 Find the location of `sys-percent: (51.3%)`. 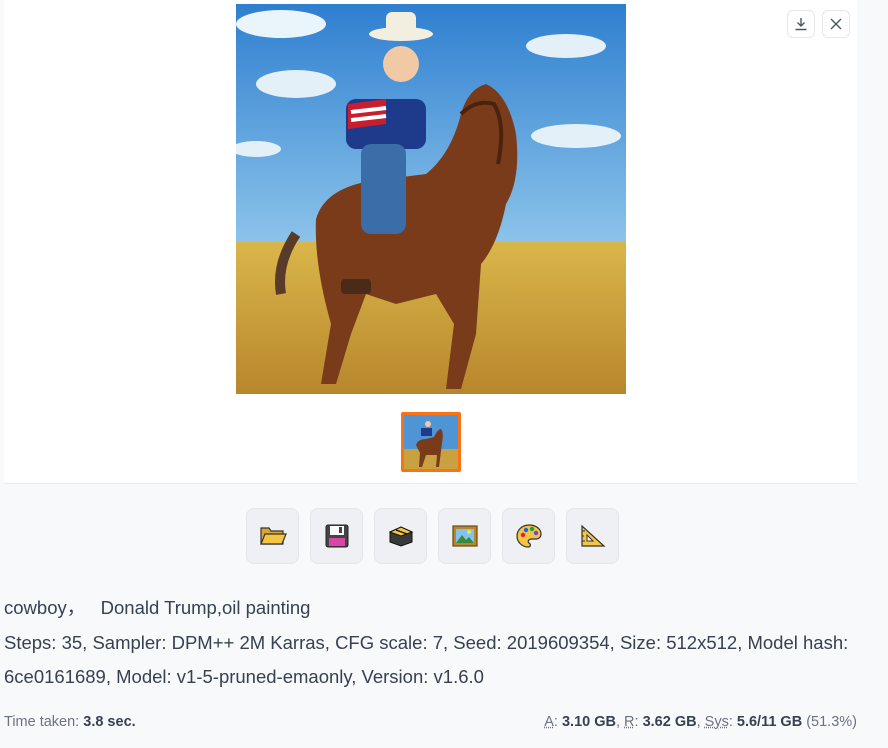

sys-percent: (51.3%) is located at coordinates (831, 722).